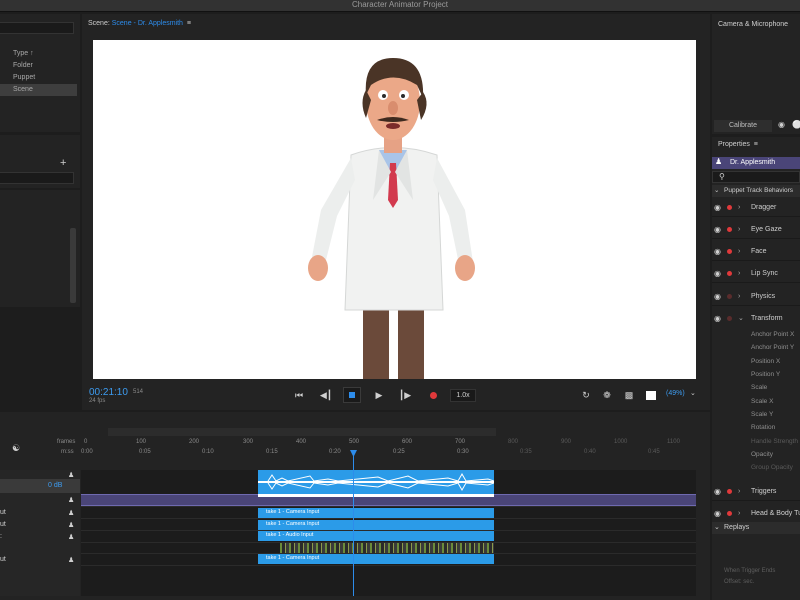 The height and width of the screenshot is (600, 800). What do you see at coordinates (147, 23) in the screenshot?
I see `scene-name: Scene - Dr. Applesmith` at bounding box center [147, 23].